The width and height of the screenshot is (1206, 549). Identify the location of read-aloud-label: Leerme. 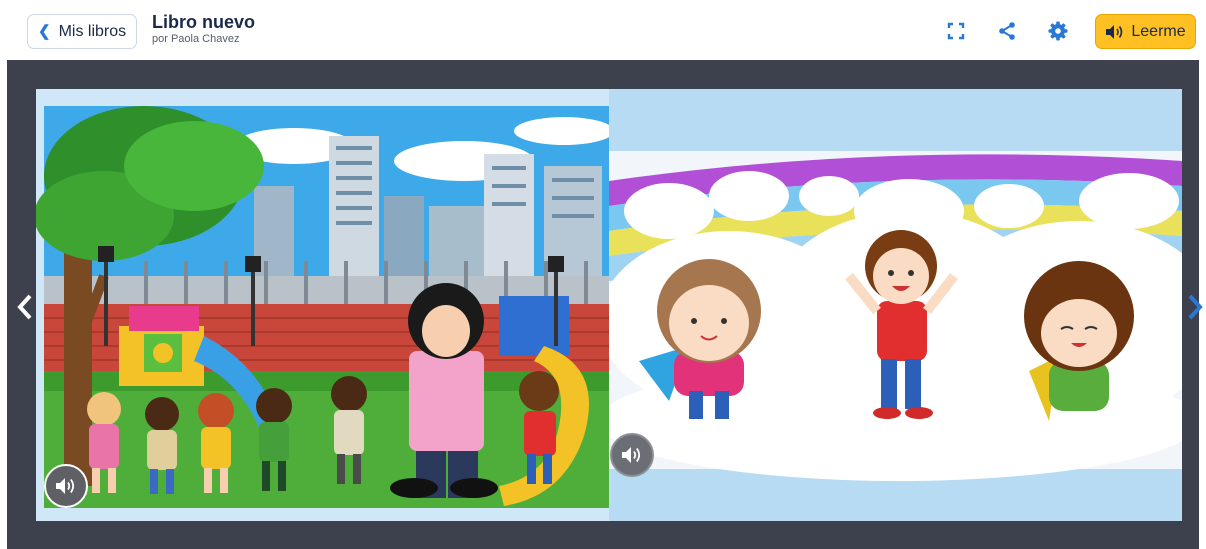
(1158, 31).